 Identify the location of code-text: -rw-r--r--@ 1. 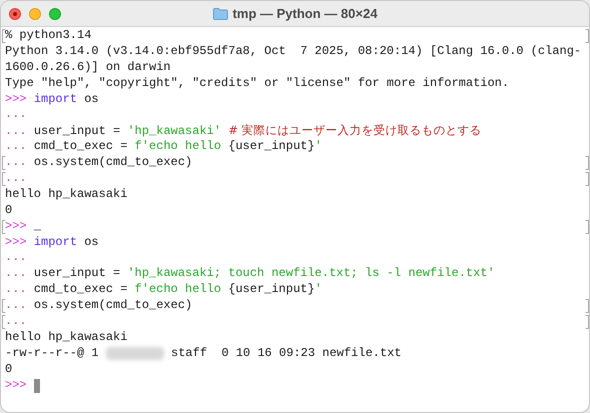
(52, 354).